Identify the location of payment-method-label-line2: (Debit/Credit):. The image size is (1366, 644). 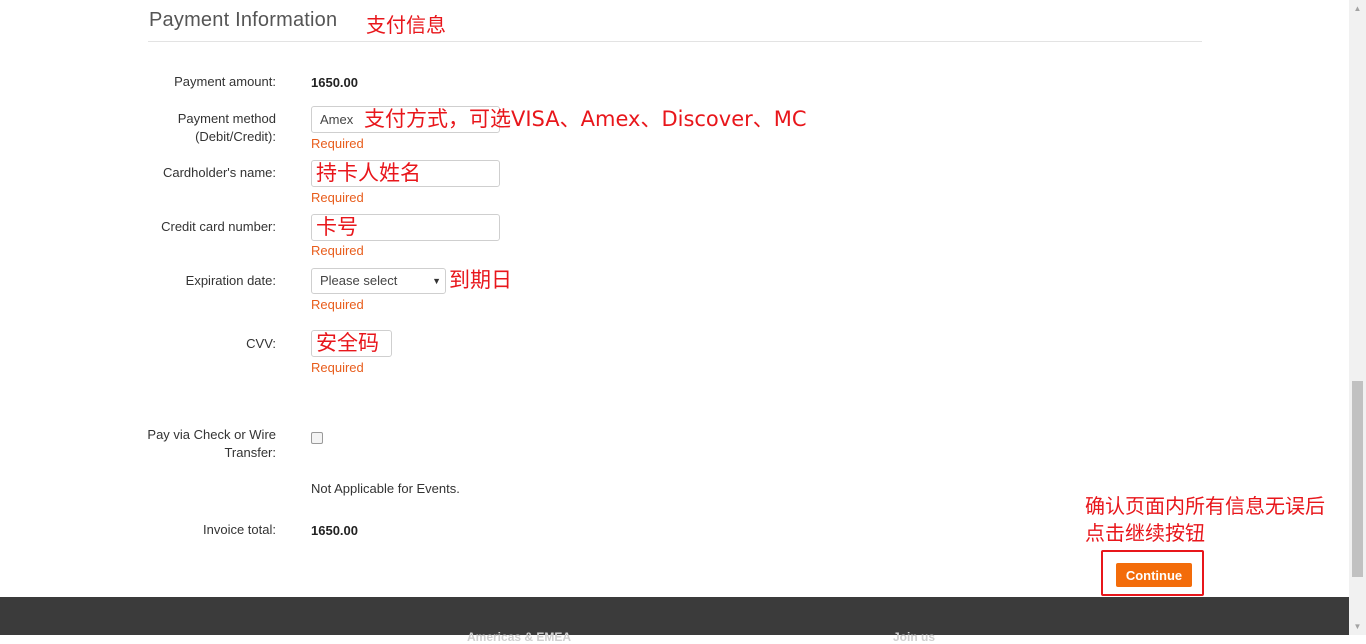
(235, 136).